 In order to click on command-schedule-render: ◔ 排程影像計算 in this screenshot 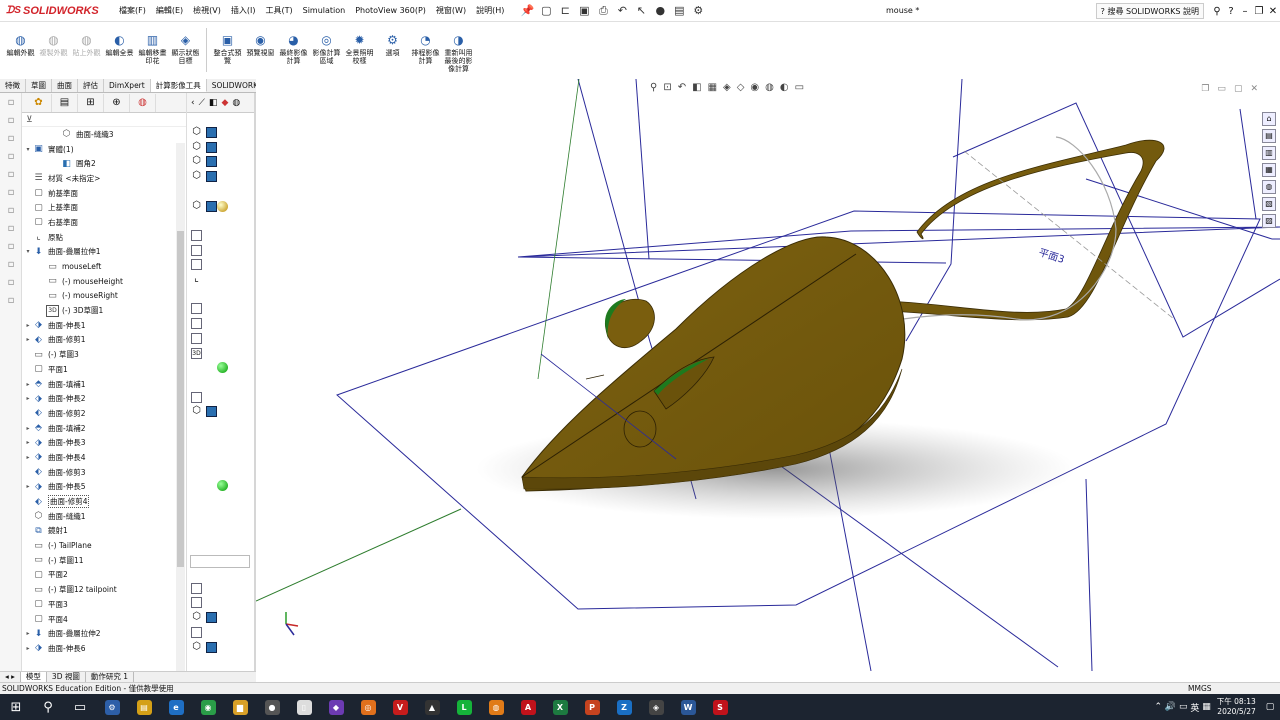, I will do `click(425, 43)`.